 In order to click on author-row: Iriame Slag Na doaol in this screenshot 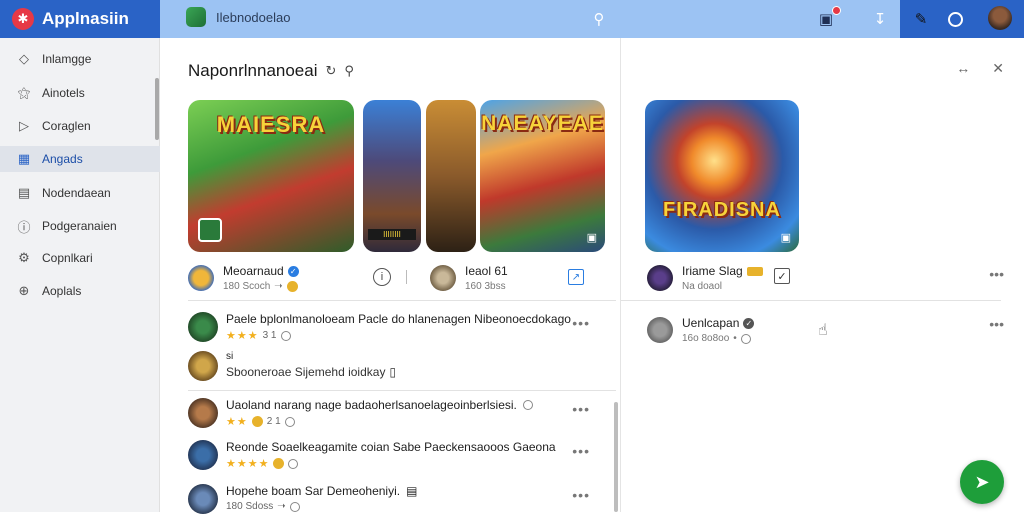, I will do `click(705, 278)`.